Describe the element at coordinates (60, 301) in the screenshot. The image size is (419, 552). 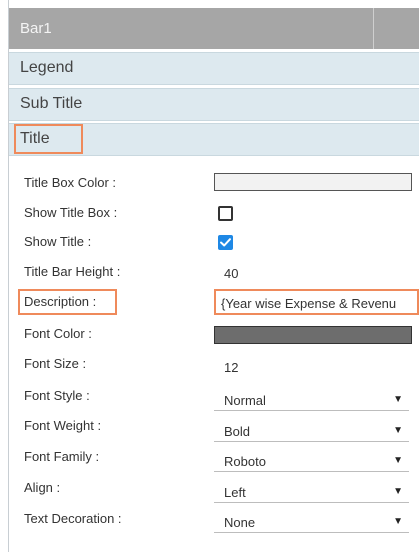
I see `description-label: Description :` at that location.